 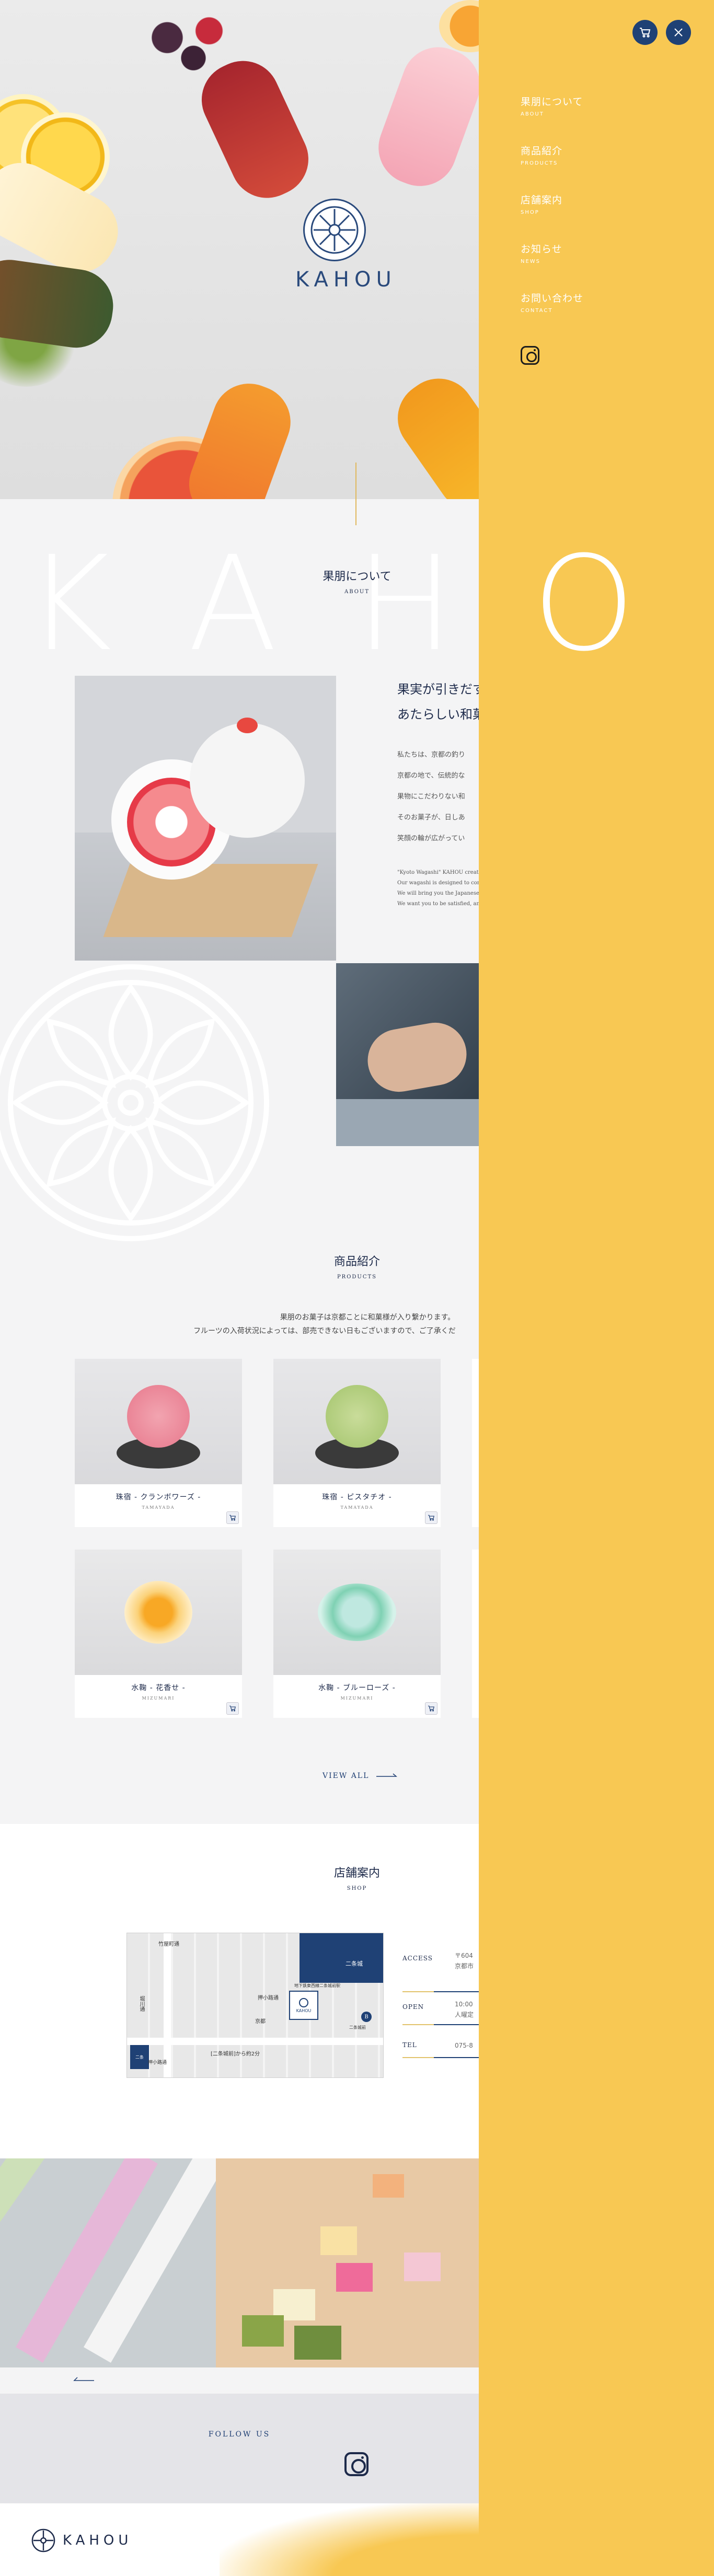 What do you see at coordinates (357, 1688) in the screenshot?
I see `product-name: 水鞠 - ブルーローズ -` at bounding box center [357, 1688].